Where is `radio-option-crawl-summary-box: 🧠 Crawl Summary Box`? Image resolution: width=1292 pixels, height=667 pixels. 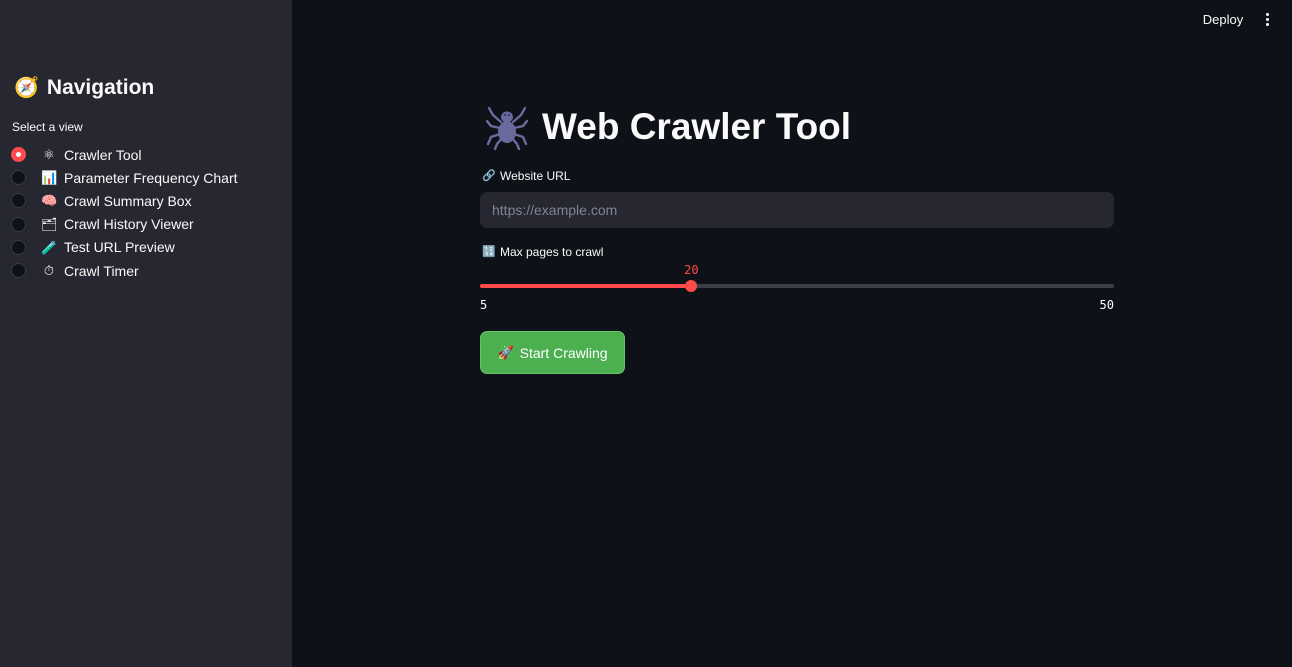
radio-option-crawl-summary-box: 🧠 Crawl Summary Box is located at coordinates (124, 200).